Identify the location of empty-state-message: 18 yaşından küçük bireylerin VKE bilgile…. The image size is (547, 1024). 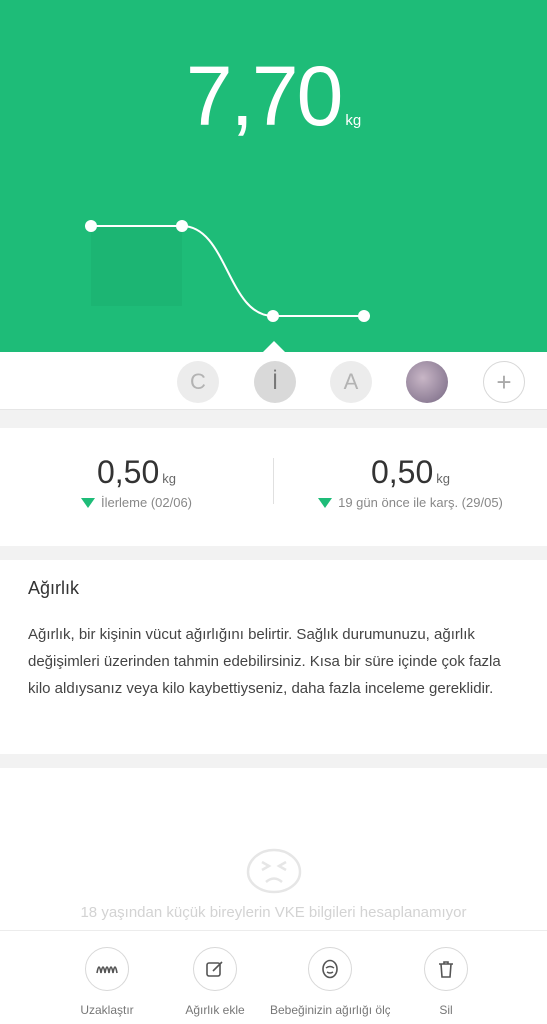
(273, 912).